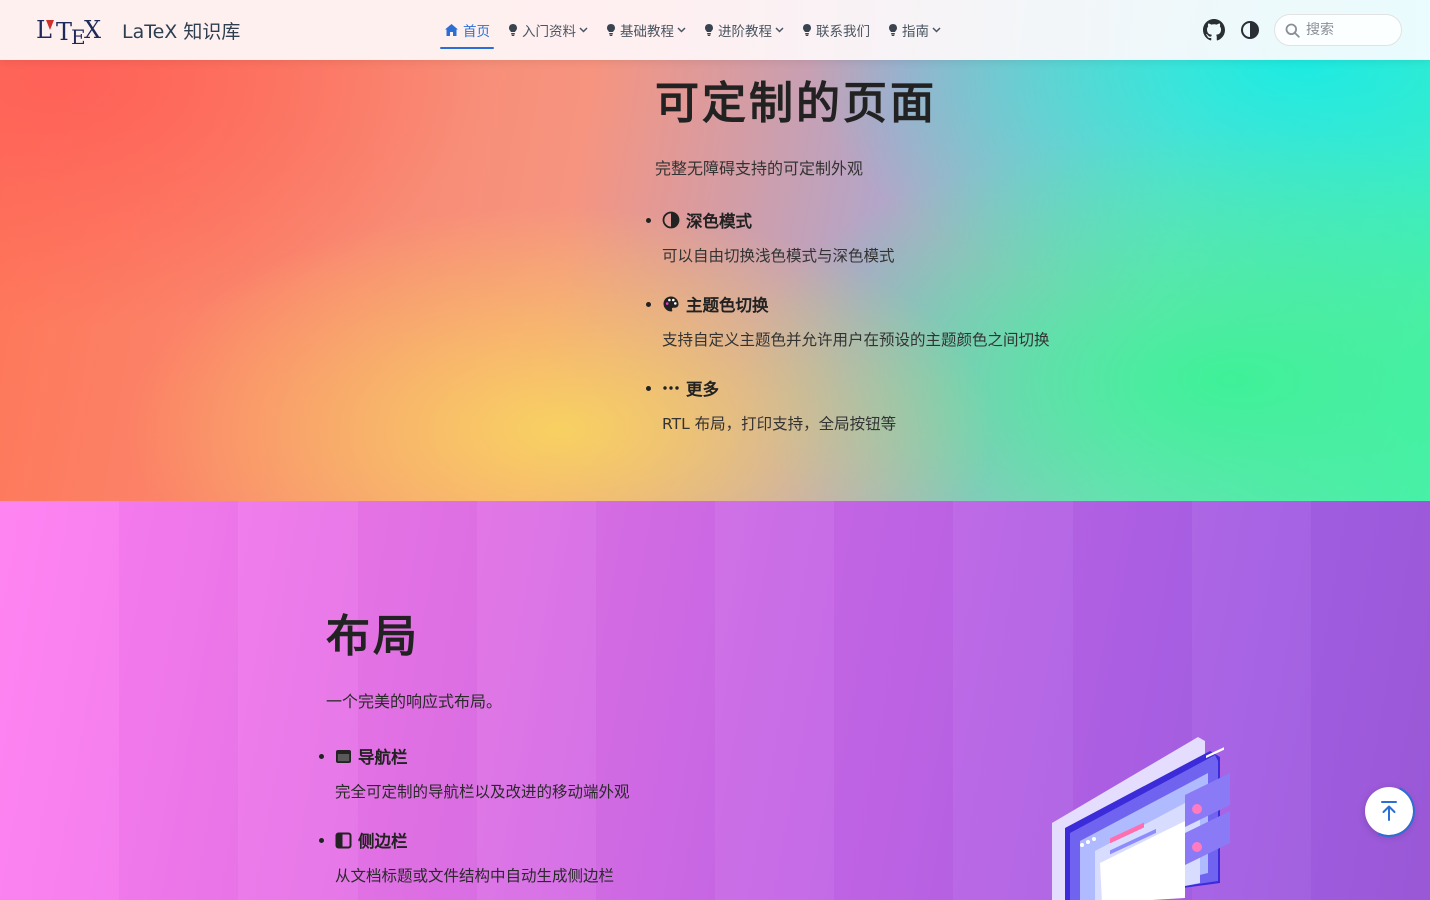 This screenshot has height=900, width=1430. What do you see at coordinates (1141, 818) in the screenshot?
I see `layout-illustration` at bounding box center [1141, 818].